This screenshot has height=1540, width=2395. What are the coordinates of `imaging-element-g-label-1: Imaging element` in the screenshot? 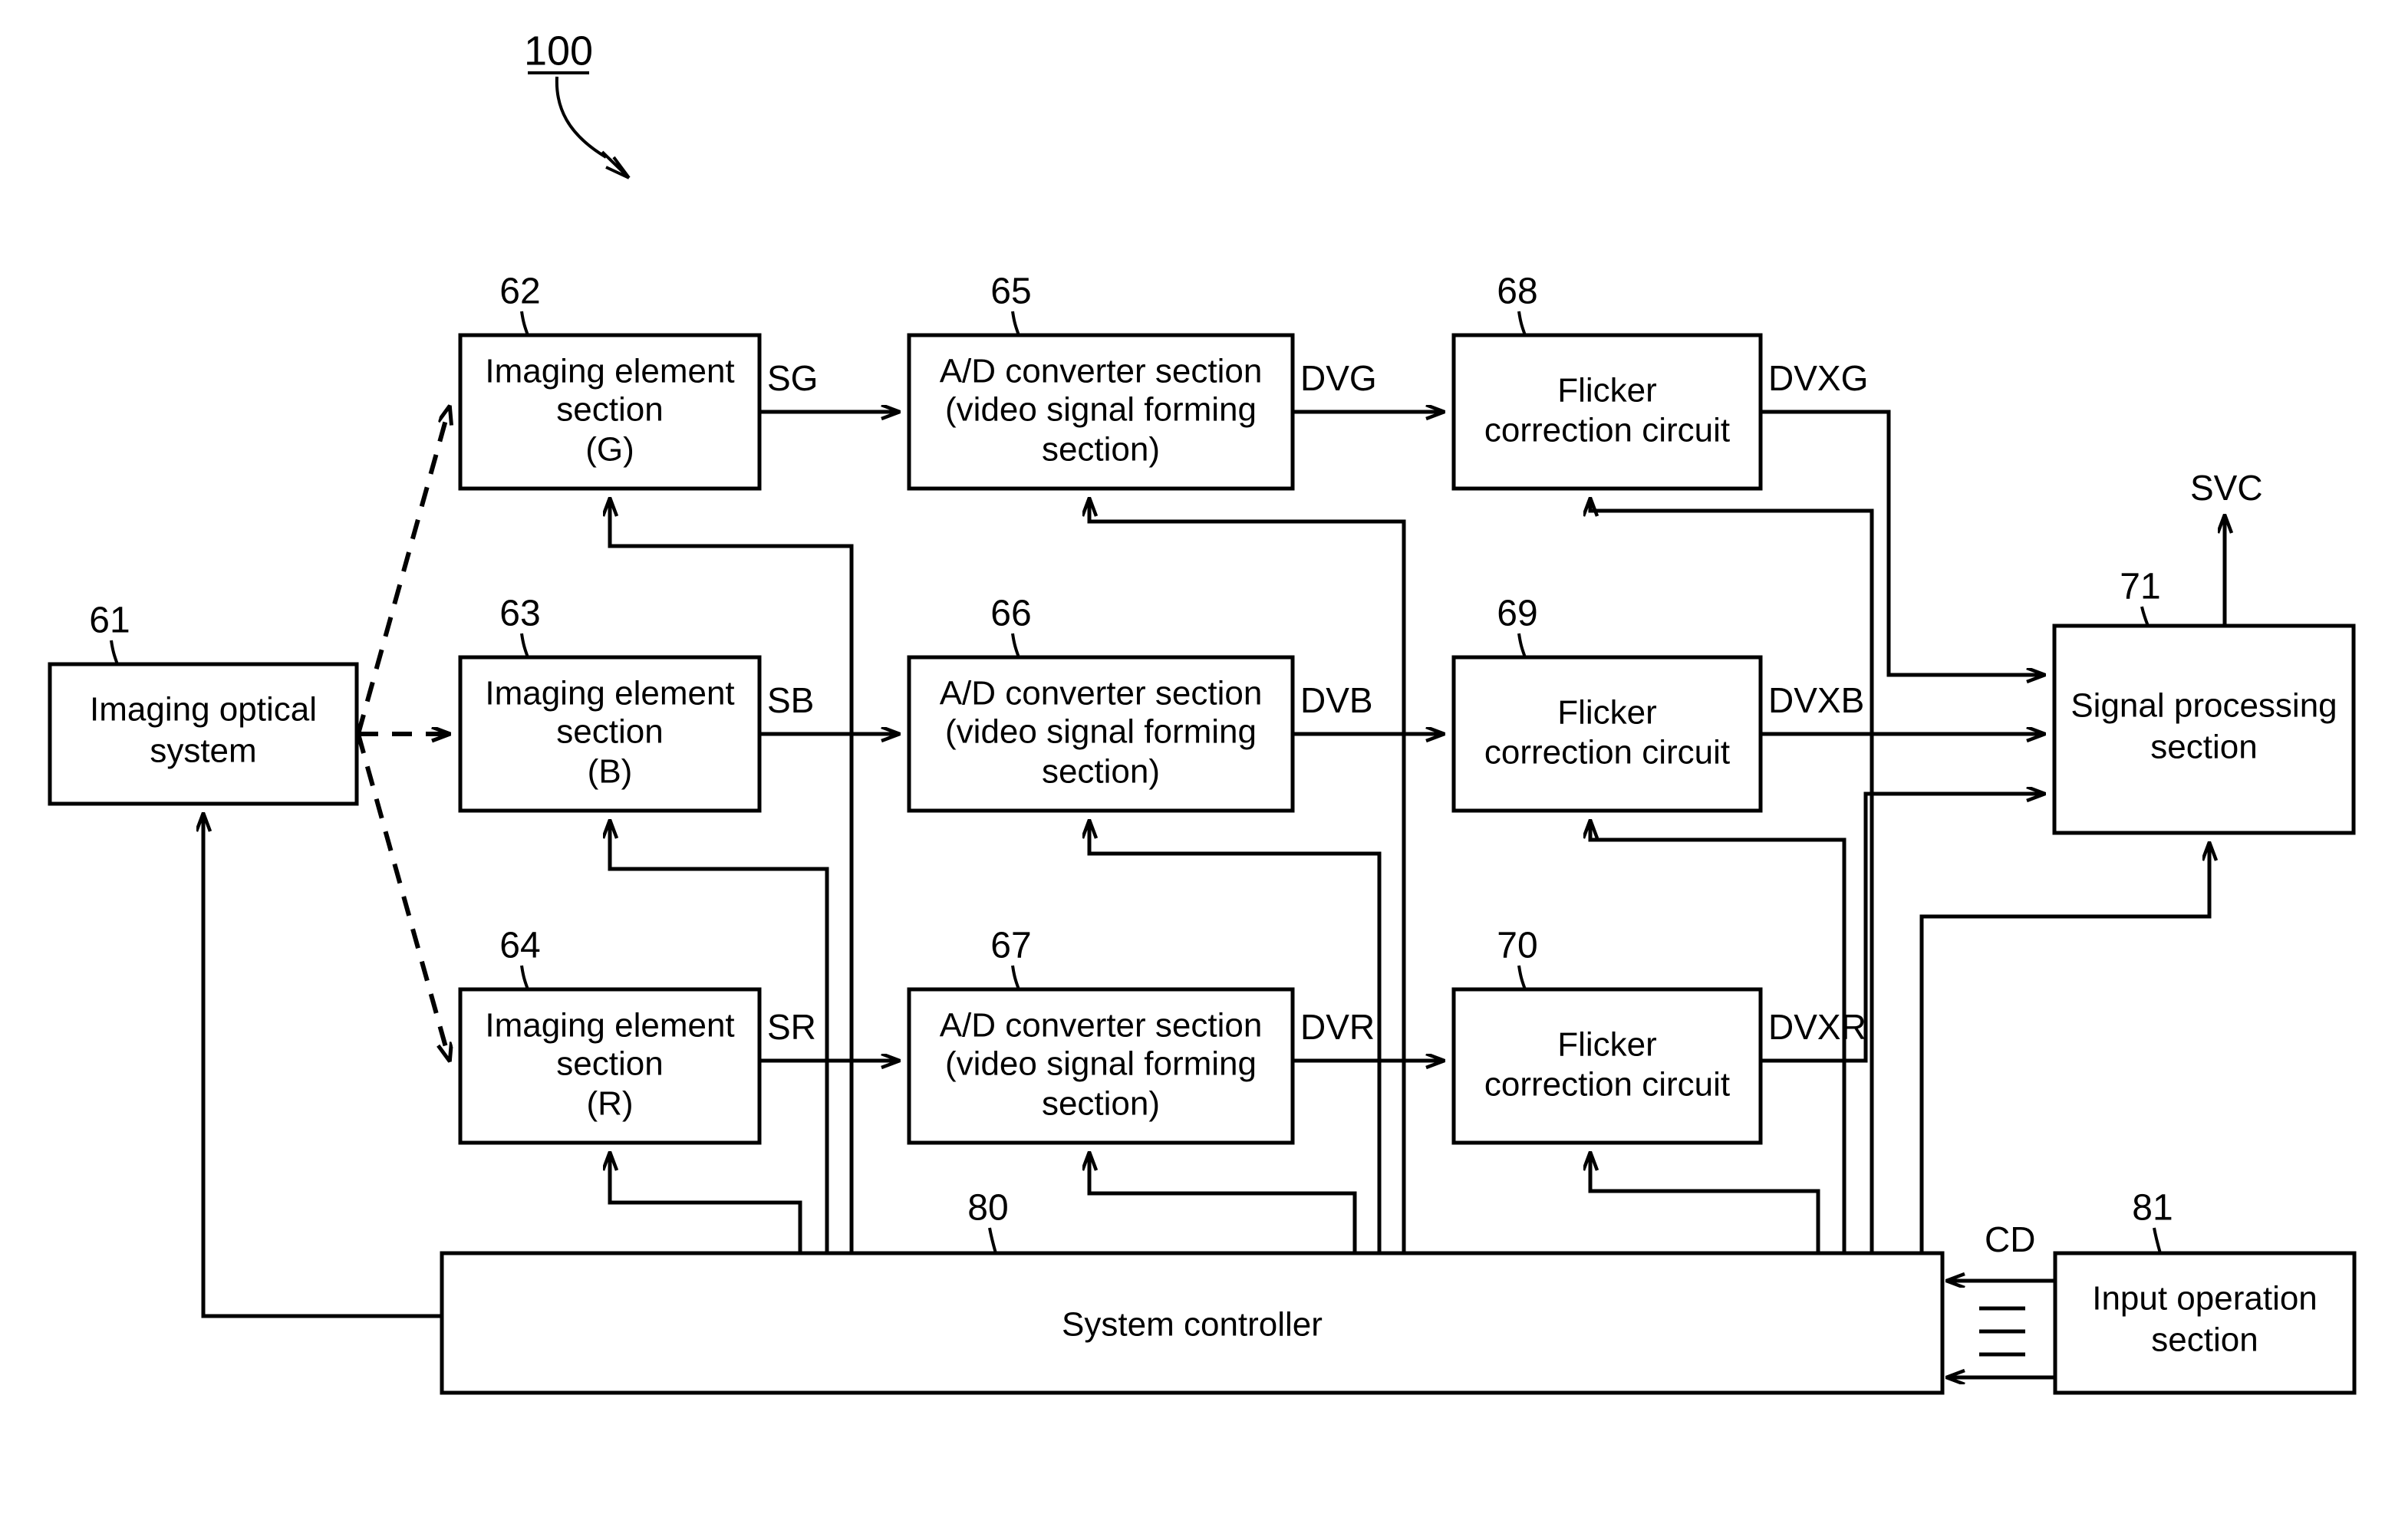 It's located at (609, 371).